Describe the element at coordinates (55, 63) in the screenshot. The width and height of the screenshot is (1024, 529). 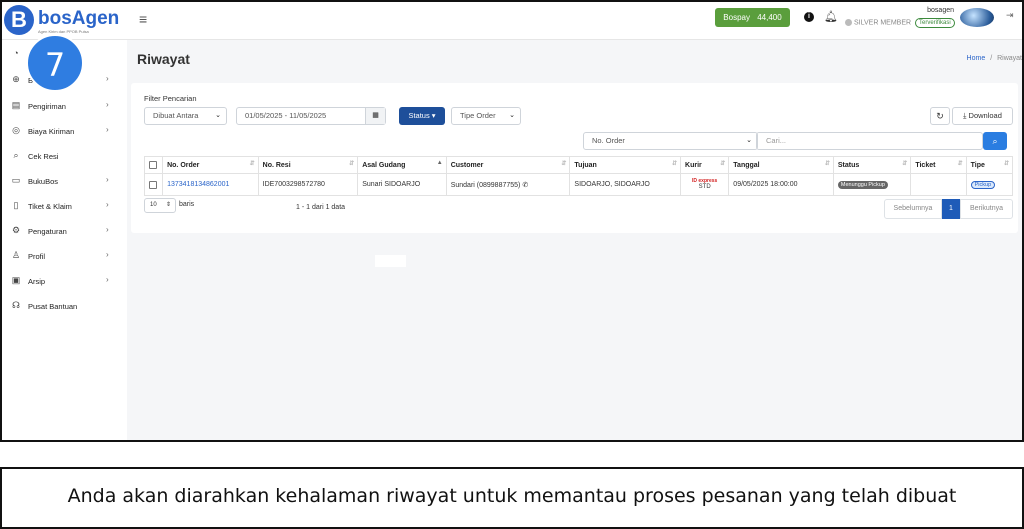
I see `step-number-badge: 7` at that location.